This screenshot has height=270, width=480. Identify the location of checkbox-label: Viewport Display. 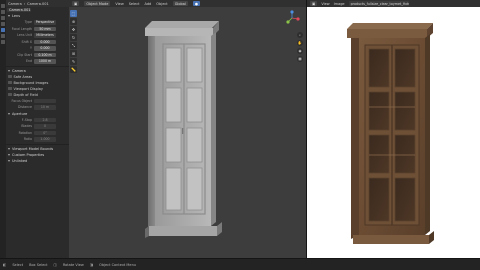
(28, 88).